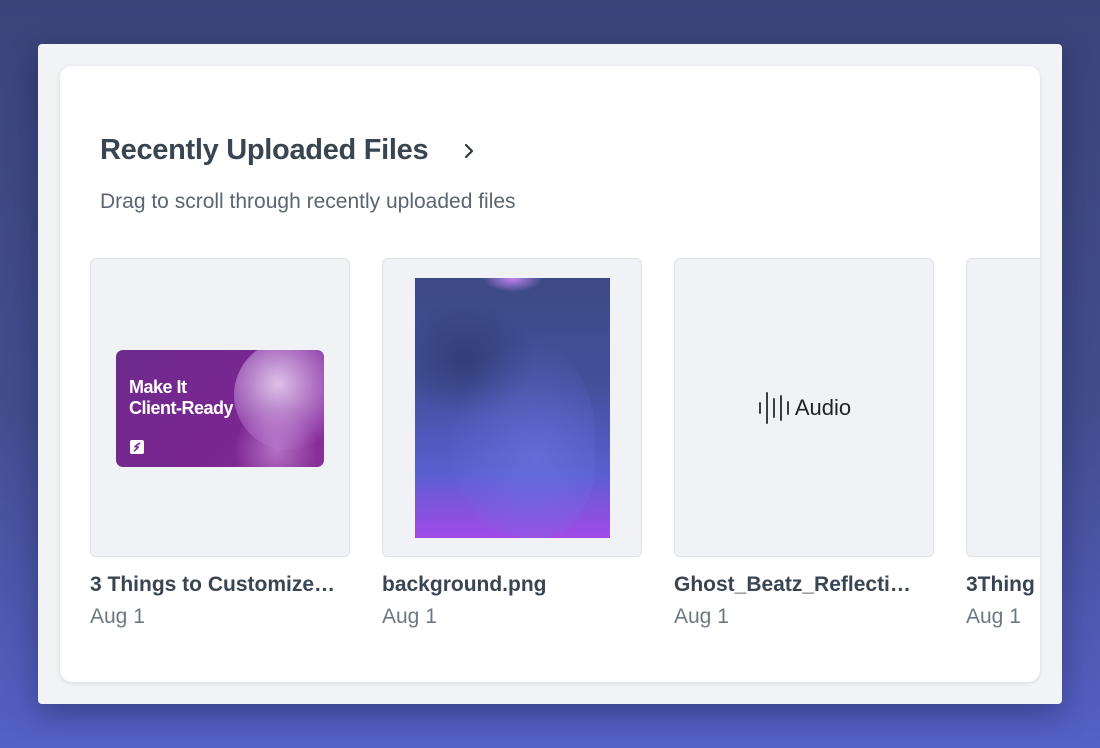  What do you see at coordinates (137, 447) in the screenshot?
I see `brand-logo-icon` at bounding box center [137, 447].